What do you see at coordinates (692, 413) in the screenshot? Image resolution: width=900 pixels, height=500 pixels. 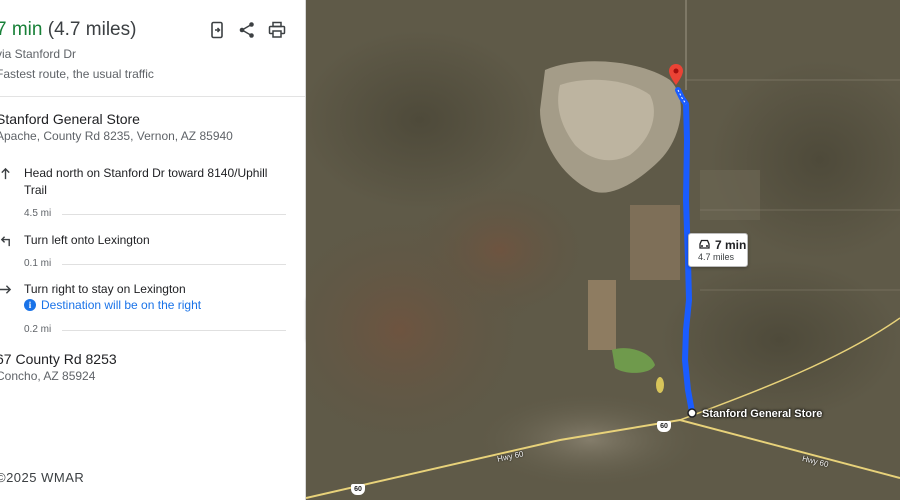 I see `origin-marker-icon` at bounding box center [692, 413].